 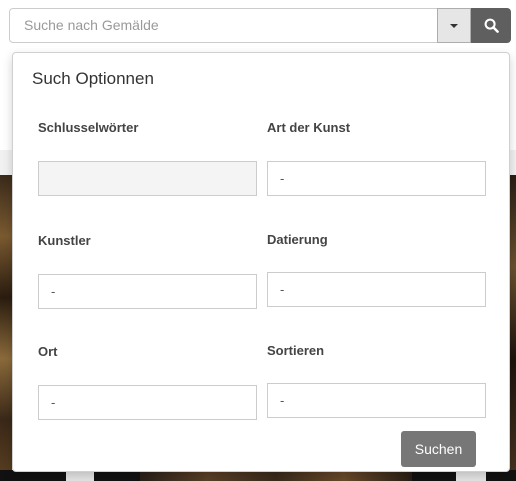 I want to click on search-icon, so click(x=491, y=25).